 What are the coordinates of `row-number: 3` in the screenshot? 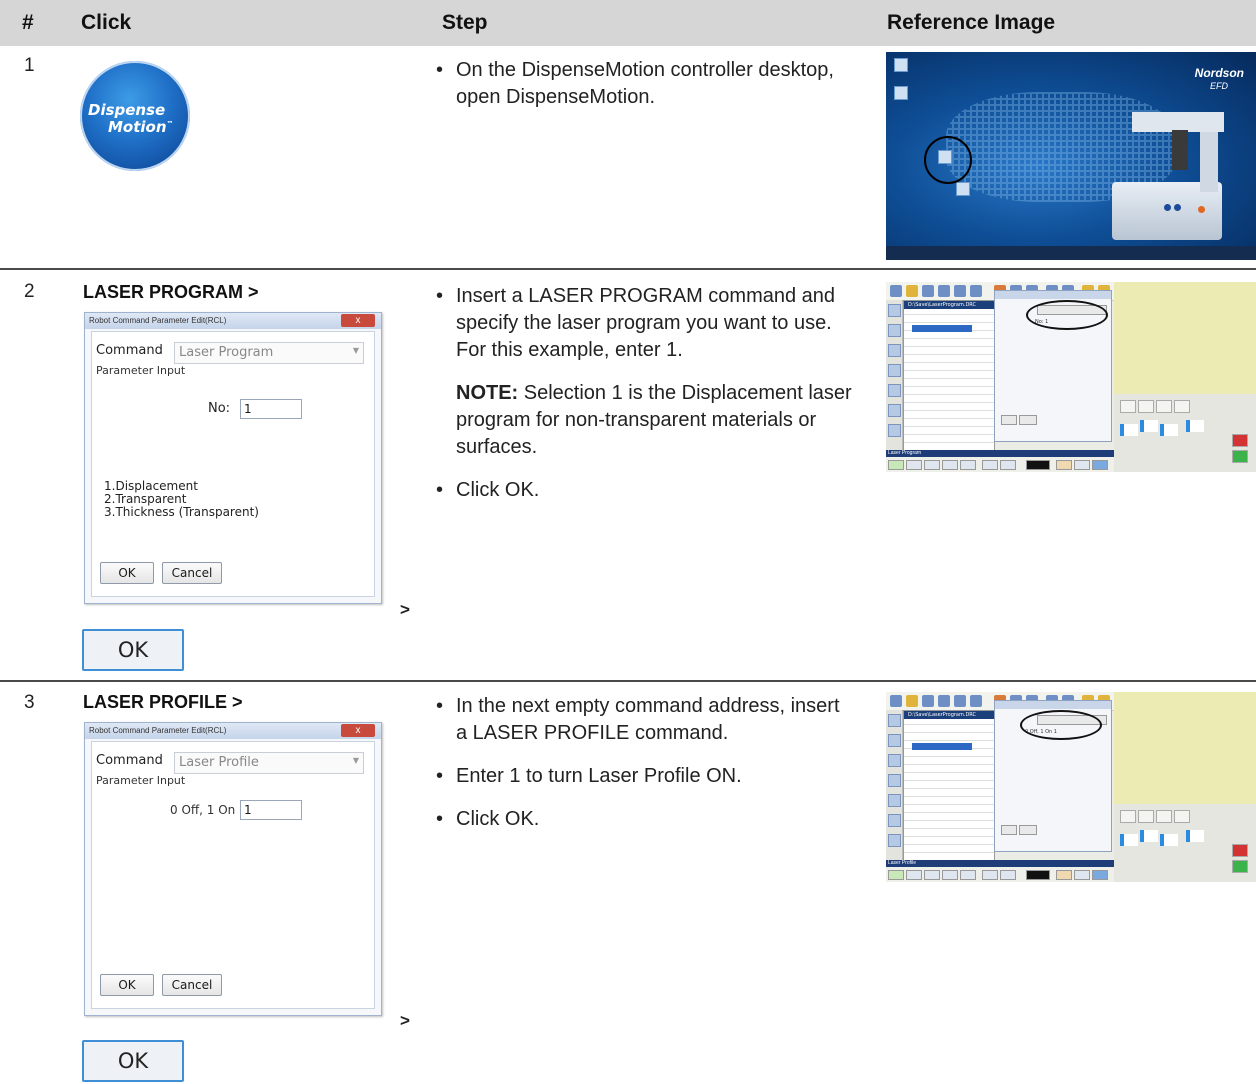 It's located at (29, 702).